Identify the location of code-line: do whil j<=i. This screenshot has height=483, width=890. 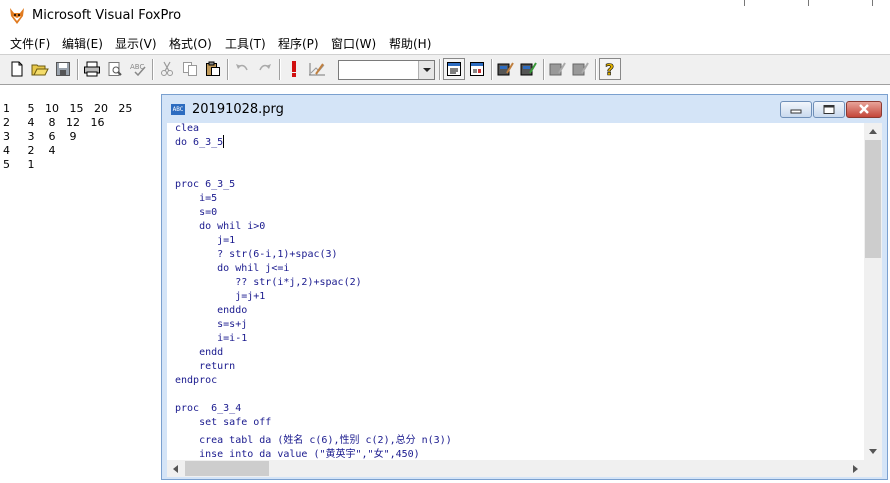
(232, 268).